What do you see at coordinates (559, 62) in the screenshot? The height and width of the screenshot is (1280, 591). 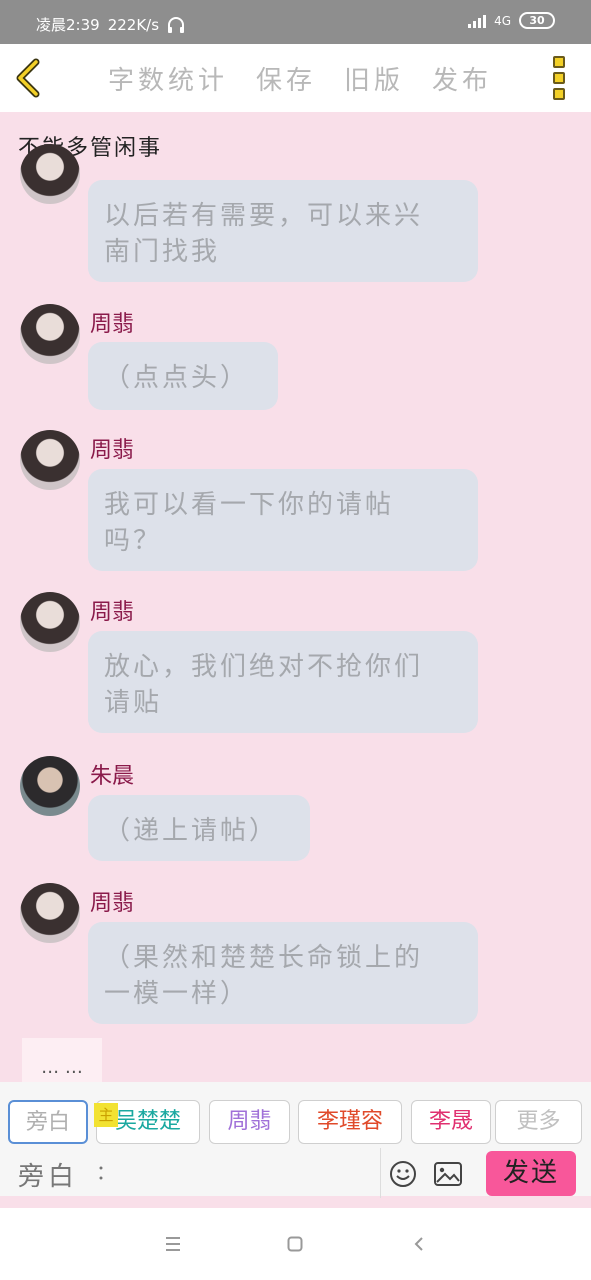 I see `vertical-dots-icon` at bounding box center [559, 62].